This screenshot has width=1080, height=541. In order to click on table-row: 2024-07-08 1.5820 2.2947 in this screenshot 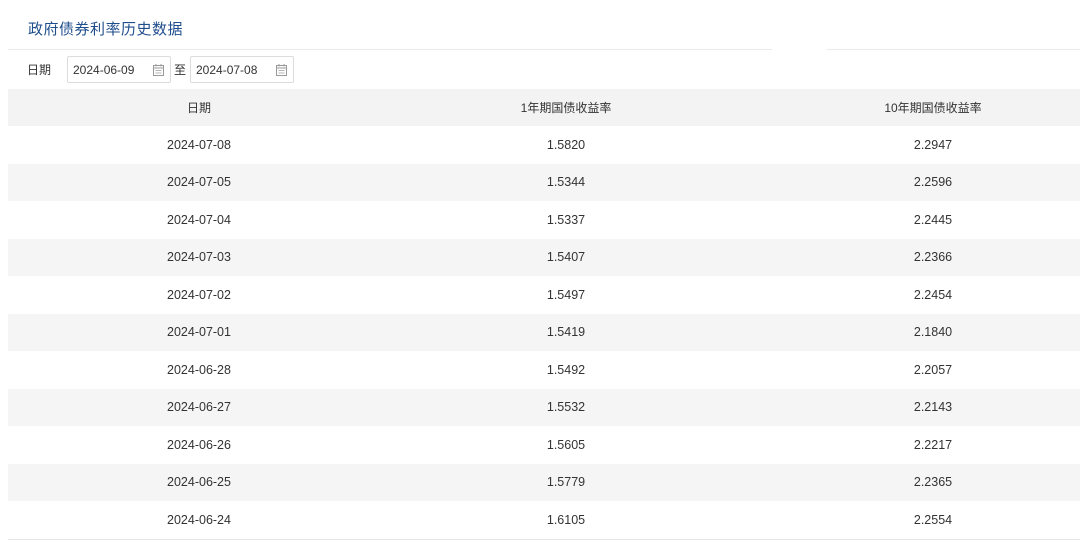, I will do `click(544, 145)`.